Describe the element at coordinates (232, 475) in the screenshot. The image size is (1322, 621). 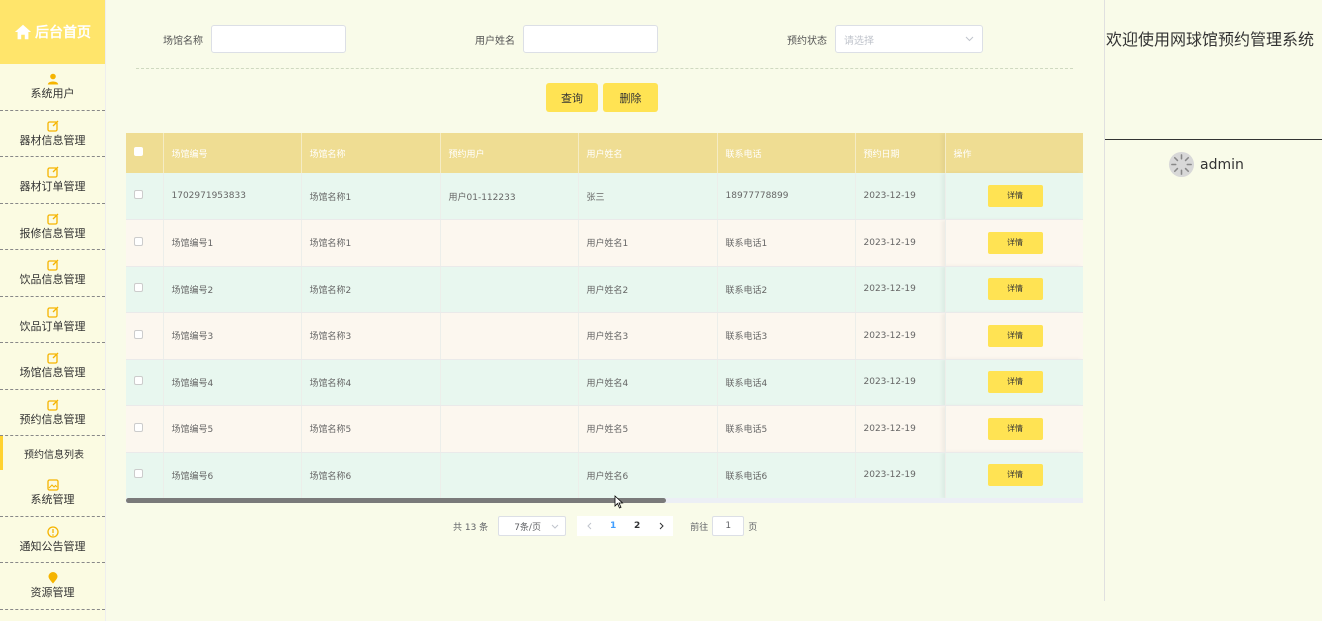
I see `cell-venue-no: 场馆编号6` at that location.